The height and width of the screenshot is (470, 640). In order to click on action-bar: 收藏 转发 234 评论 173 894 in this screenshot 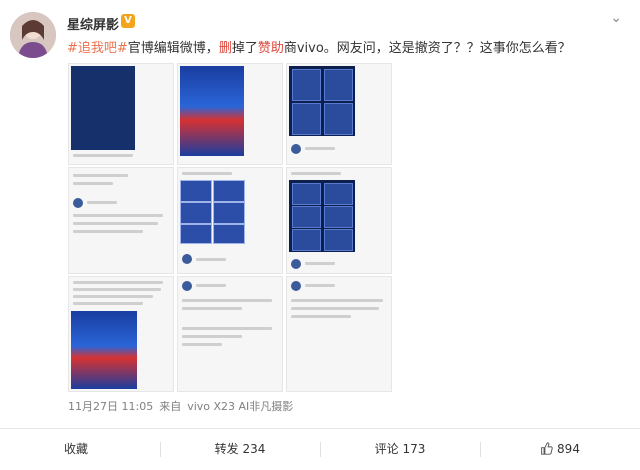, I will do `click(320, 449)`.